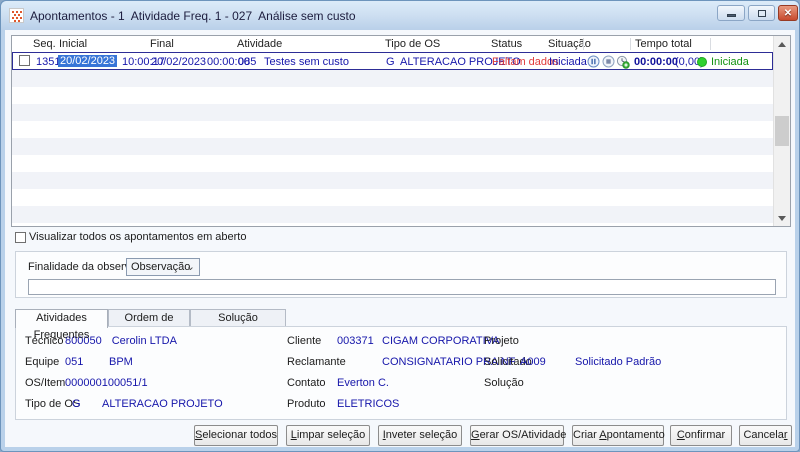  I want to click on cliente-value: 003371 CIGAM CORPORATIVA, so click(418, 341).